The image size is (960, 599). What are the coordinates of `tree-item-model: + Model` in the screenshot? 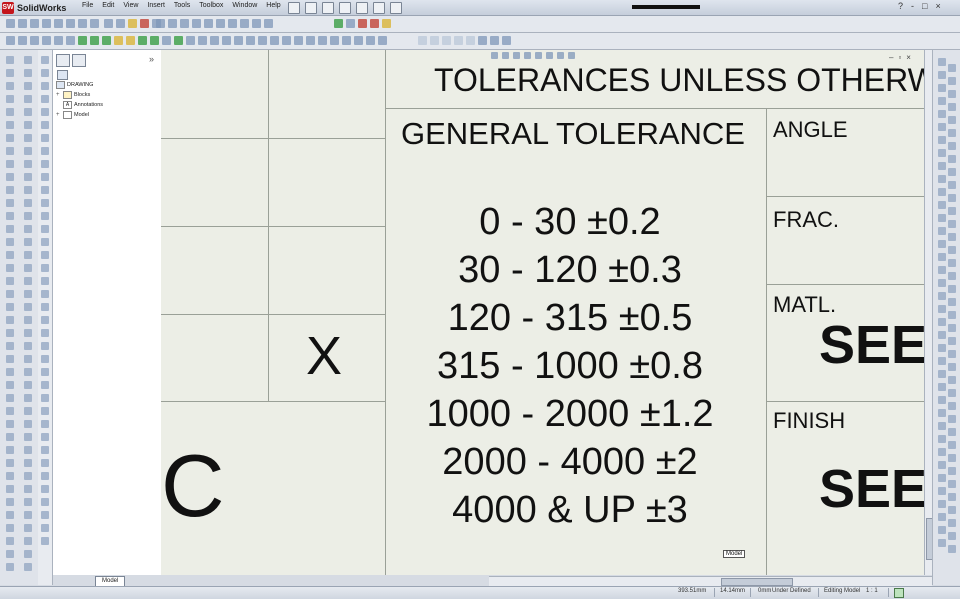 It's located at (72, 115).